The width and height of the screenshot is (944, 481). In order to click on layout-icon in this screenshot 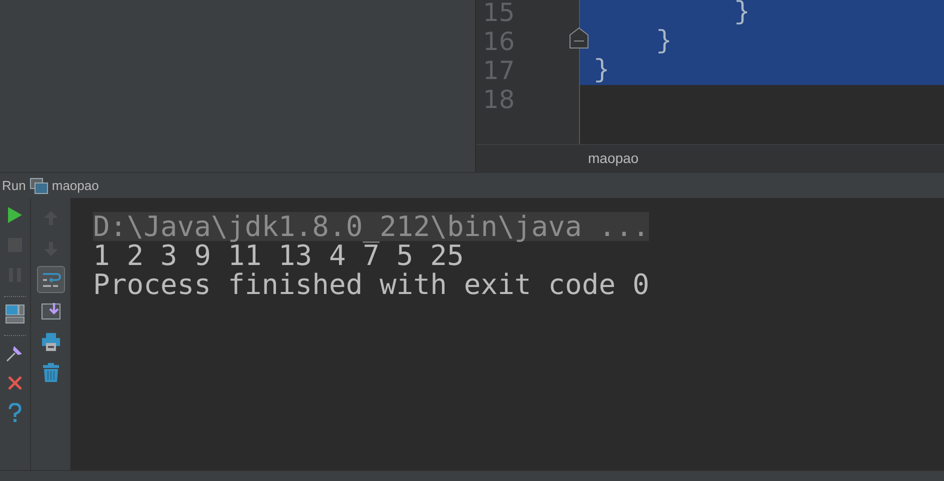, I will do `click(15, 314)`.